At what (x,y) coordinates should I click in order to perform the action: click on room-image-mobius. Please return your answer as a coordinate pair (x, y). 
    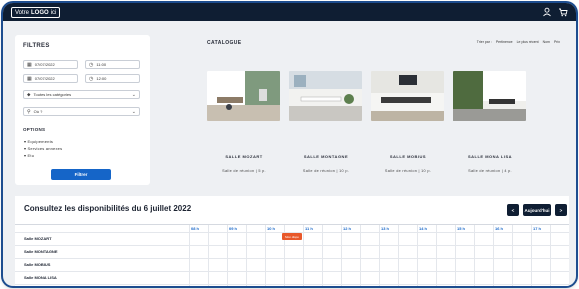
    Looking at the image, I should click on (407, 96).